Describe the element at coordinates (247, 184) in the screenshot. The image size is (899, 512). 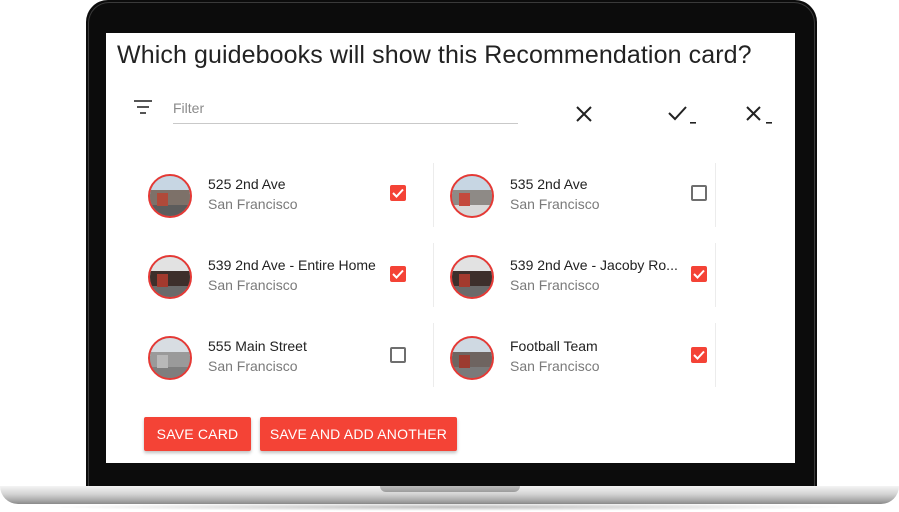
I see `guidebook-name: 525 2nd Ave` at that location.